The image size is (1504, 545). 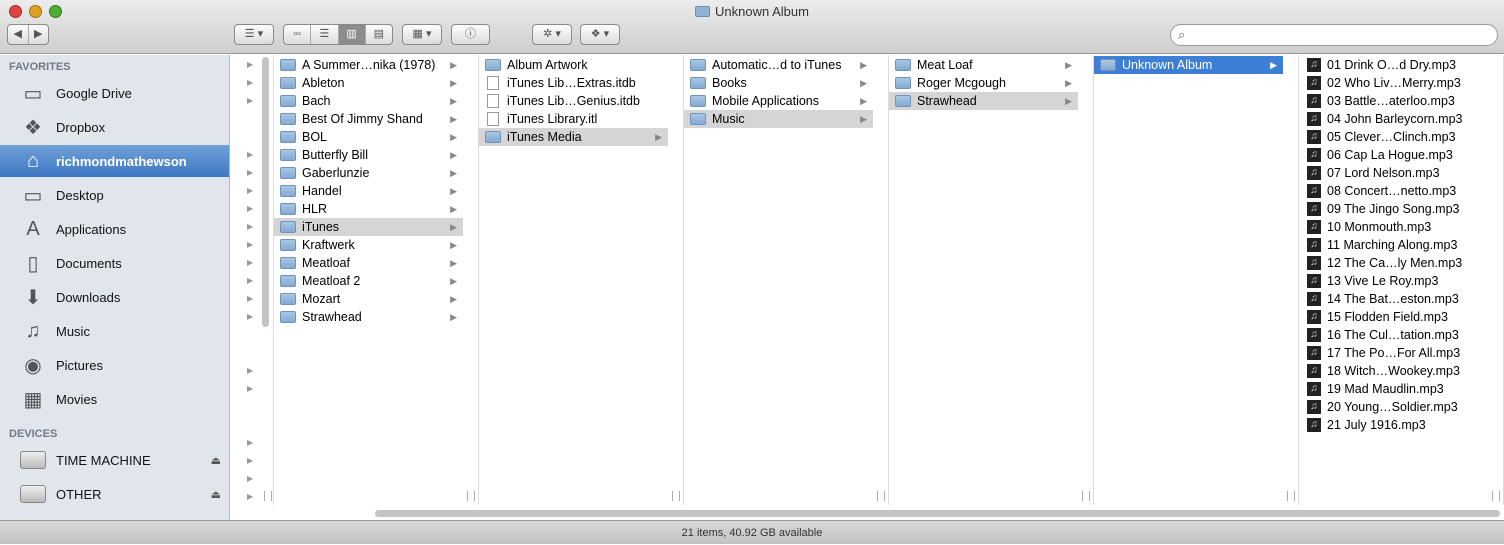 What do you see at coordinates (368, 209) in the screenshot?
I see `folder-item: HLR ▶` at bounding box center [368, 209].